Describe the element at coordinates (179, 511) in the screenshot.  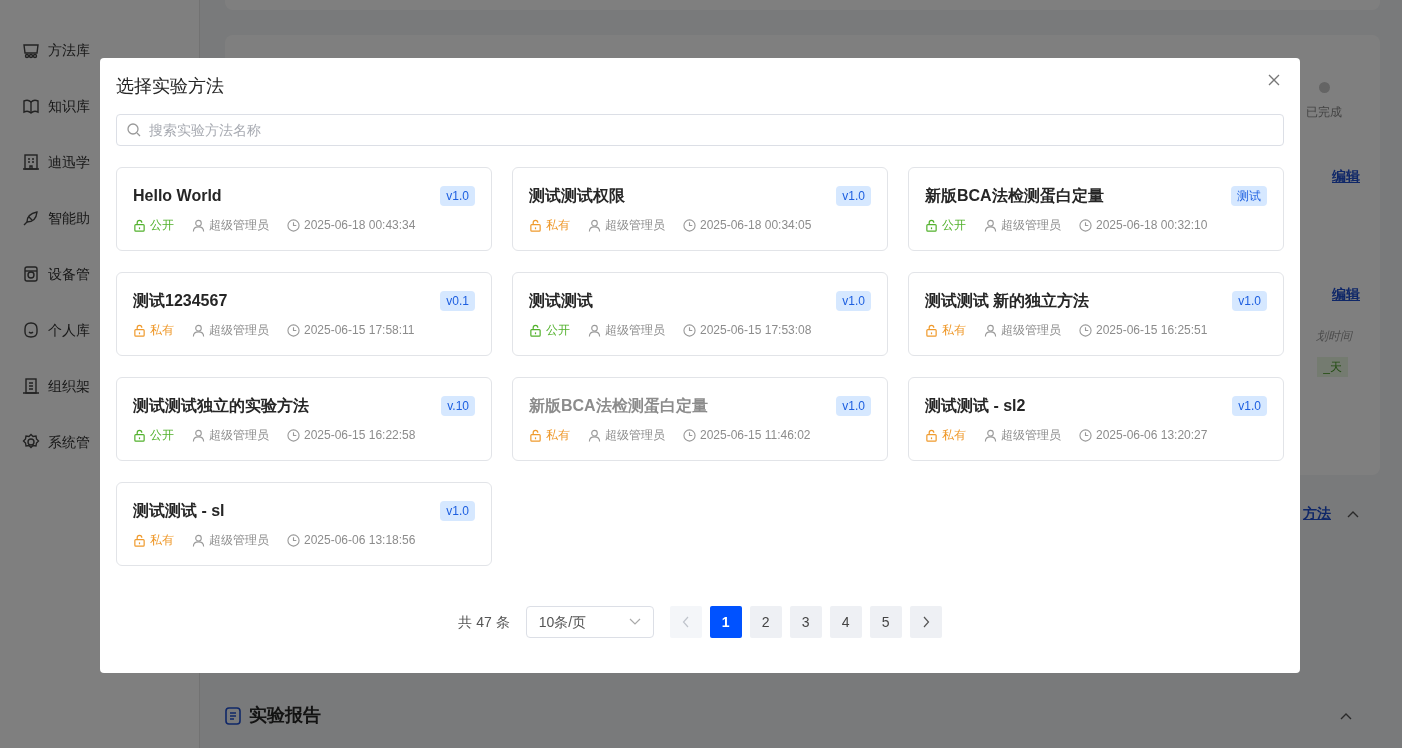
I see `method-name: 测试测试 - sl` at that location.